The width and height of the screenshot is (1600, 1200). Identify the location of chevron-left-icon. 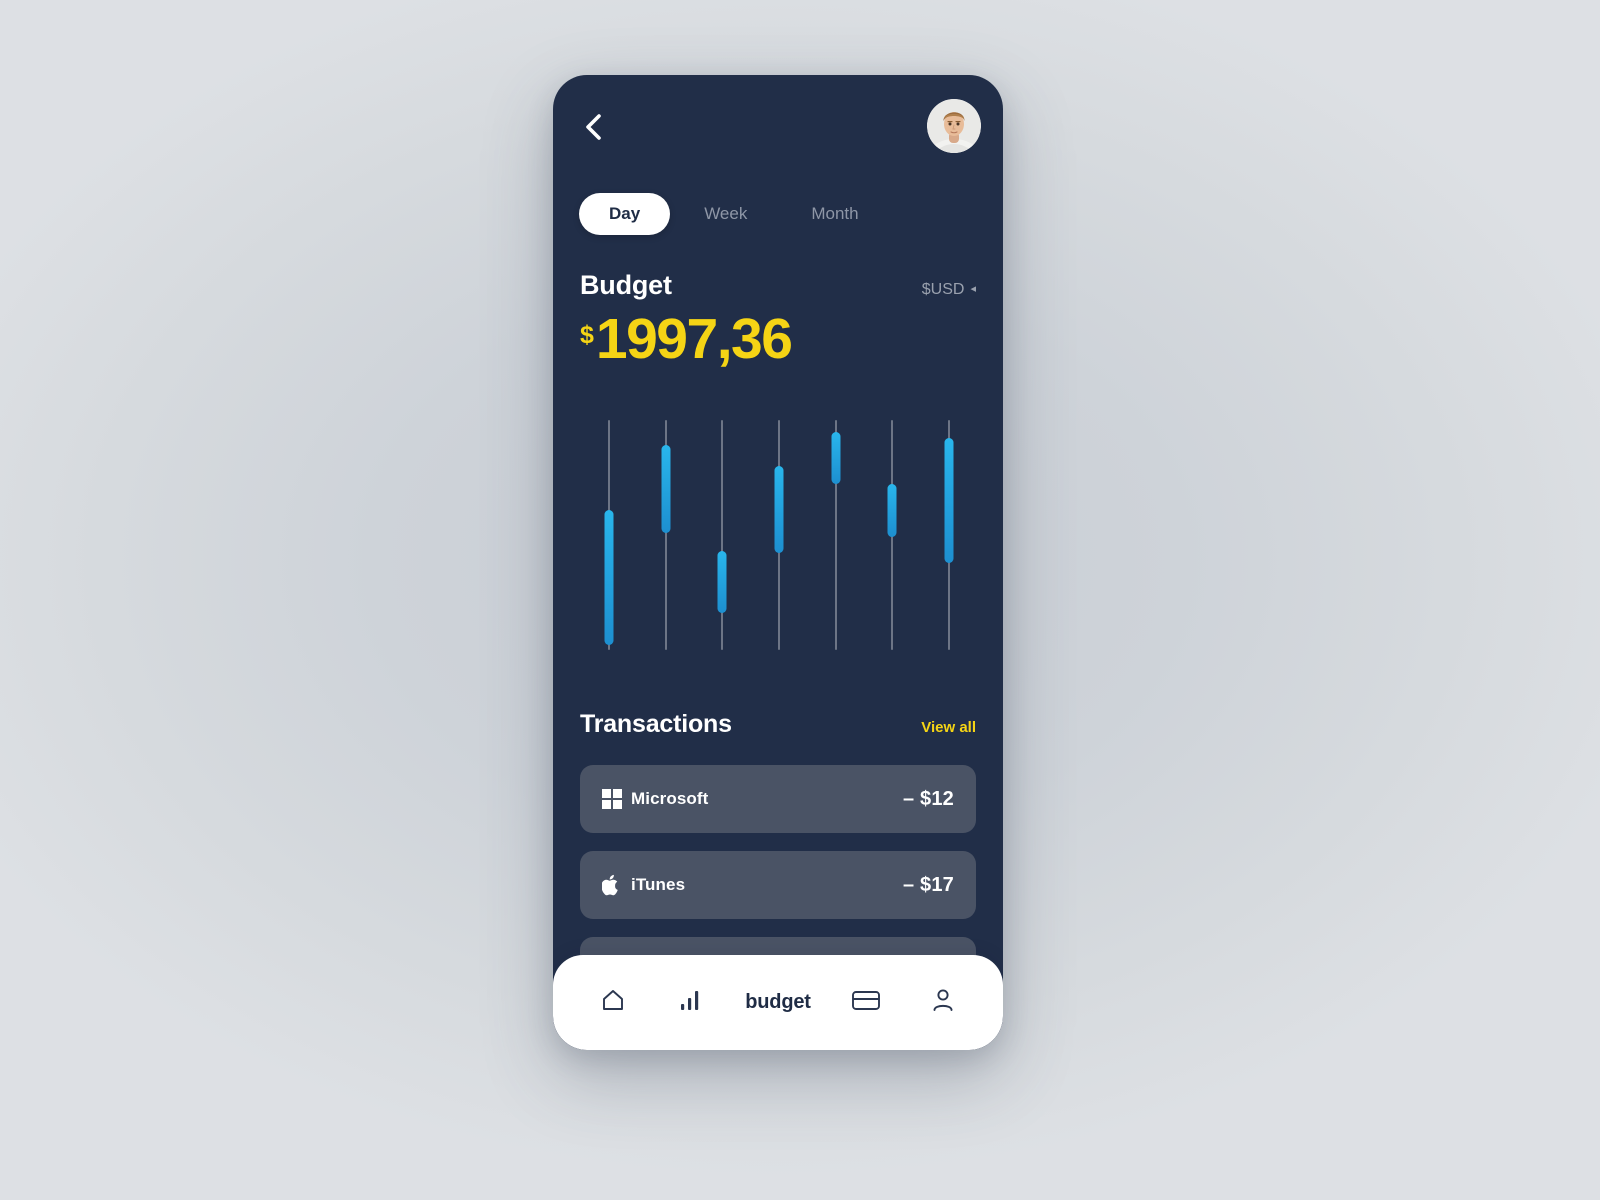
(594, 127).